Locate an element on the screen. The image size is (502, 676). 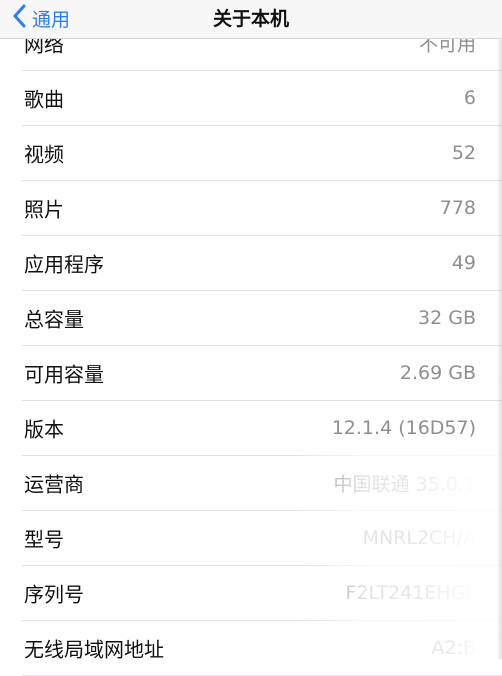
row-value: A2:B is located at coordinates (453, 648).